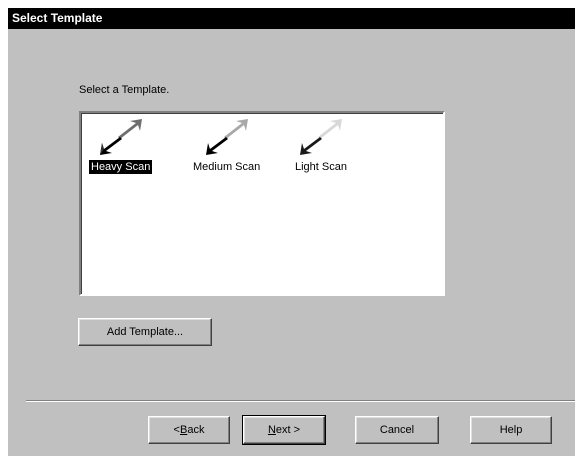 Image resolution: width=575 pixels, height=456 pixels. I want to click on cancel-button: Cancel, so click(397, 430).